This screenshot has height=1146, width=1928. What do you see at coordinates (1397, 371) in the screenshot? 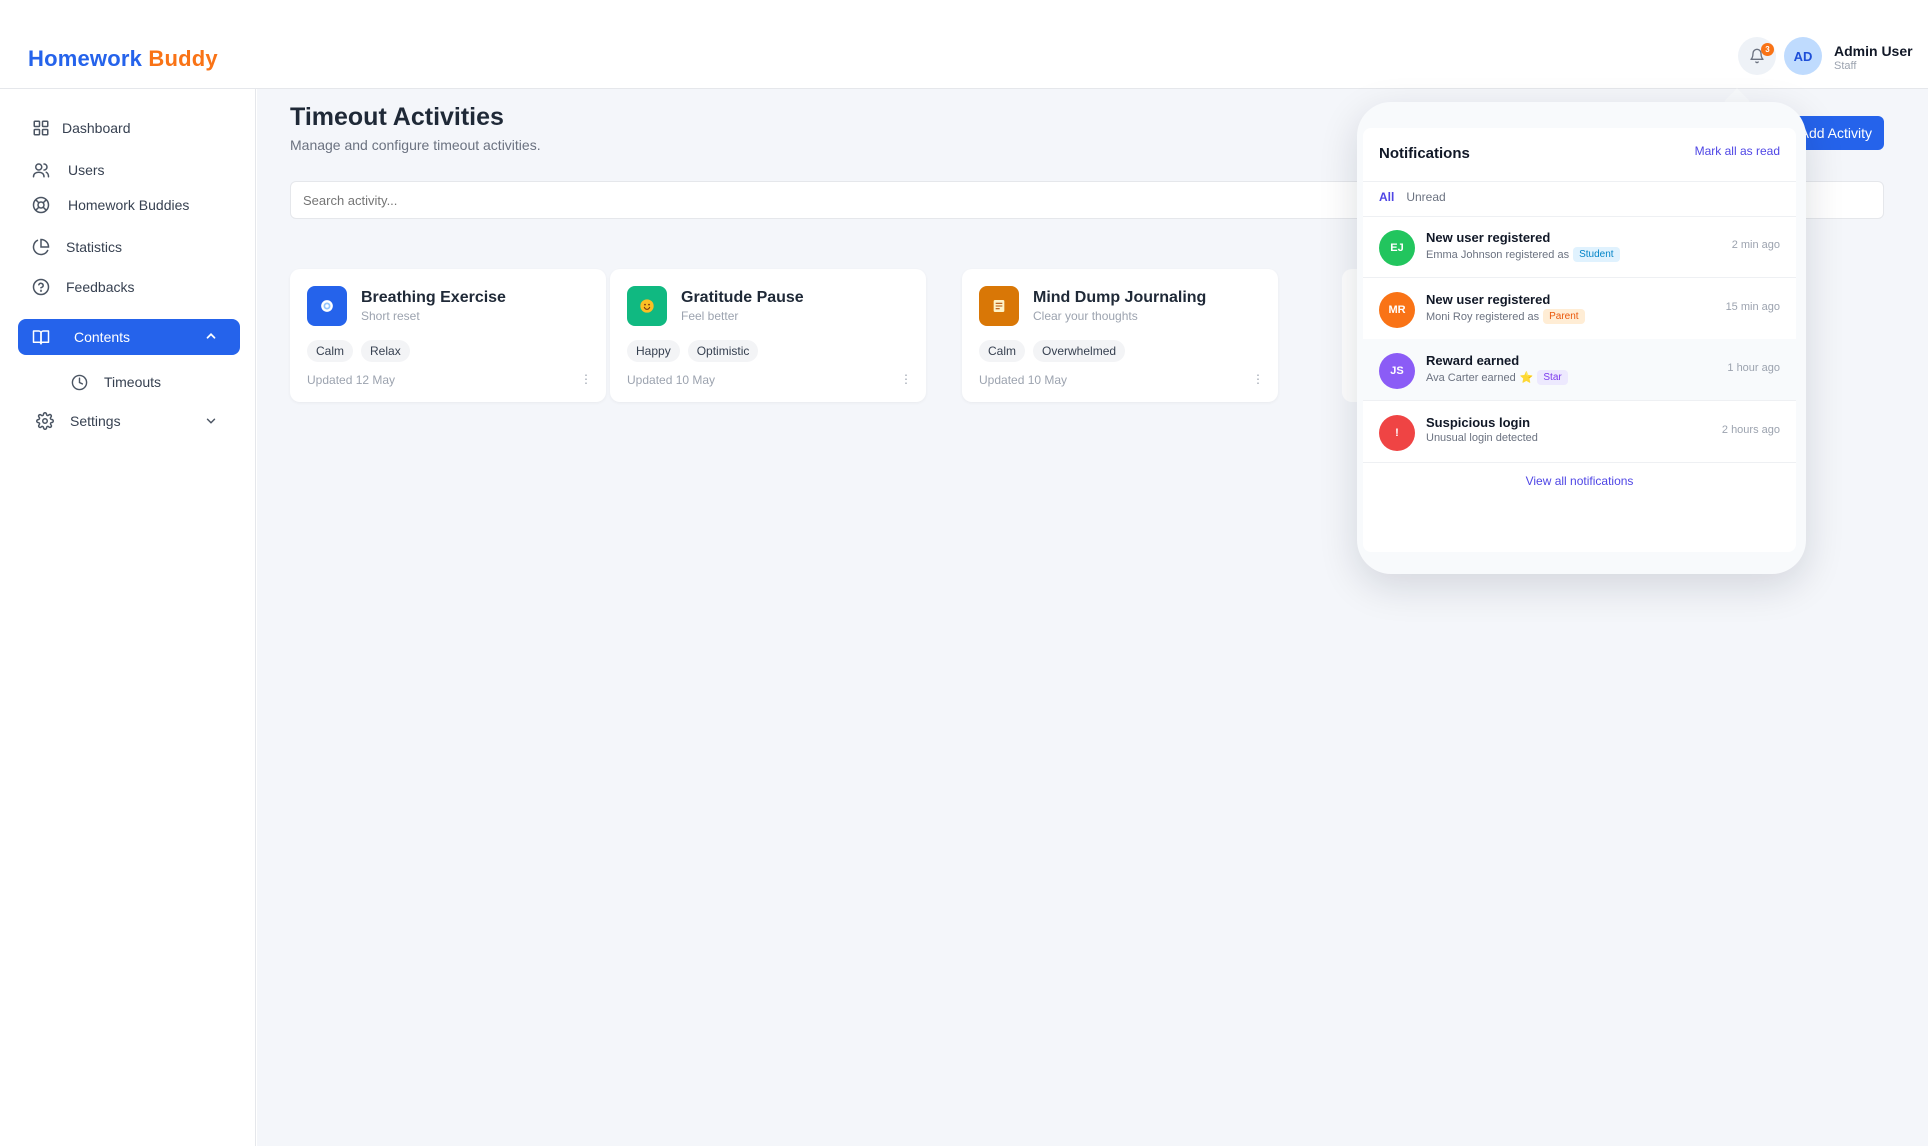
I see `avatar: JS` at bounding box center [1397, 371].